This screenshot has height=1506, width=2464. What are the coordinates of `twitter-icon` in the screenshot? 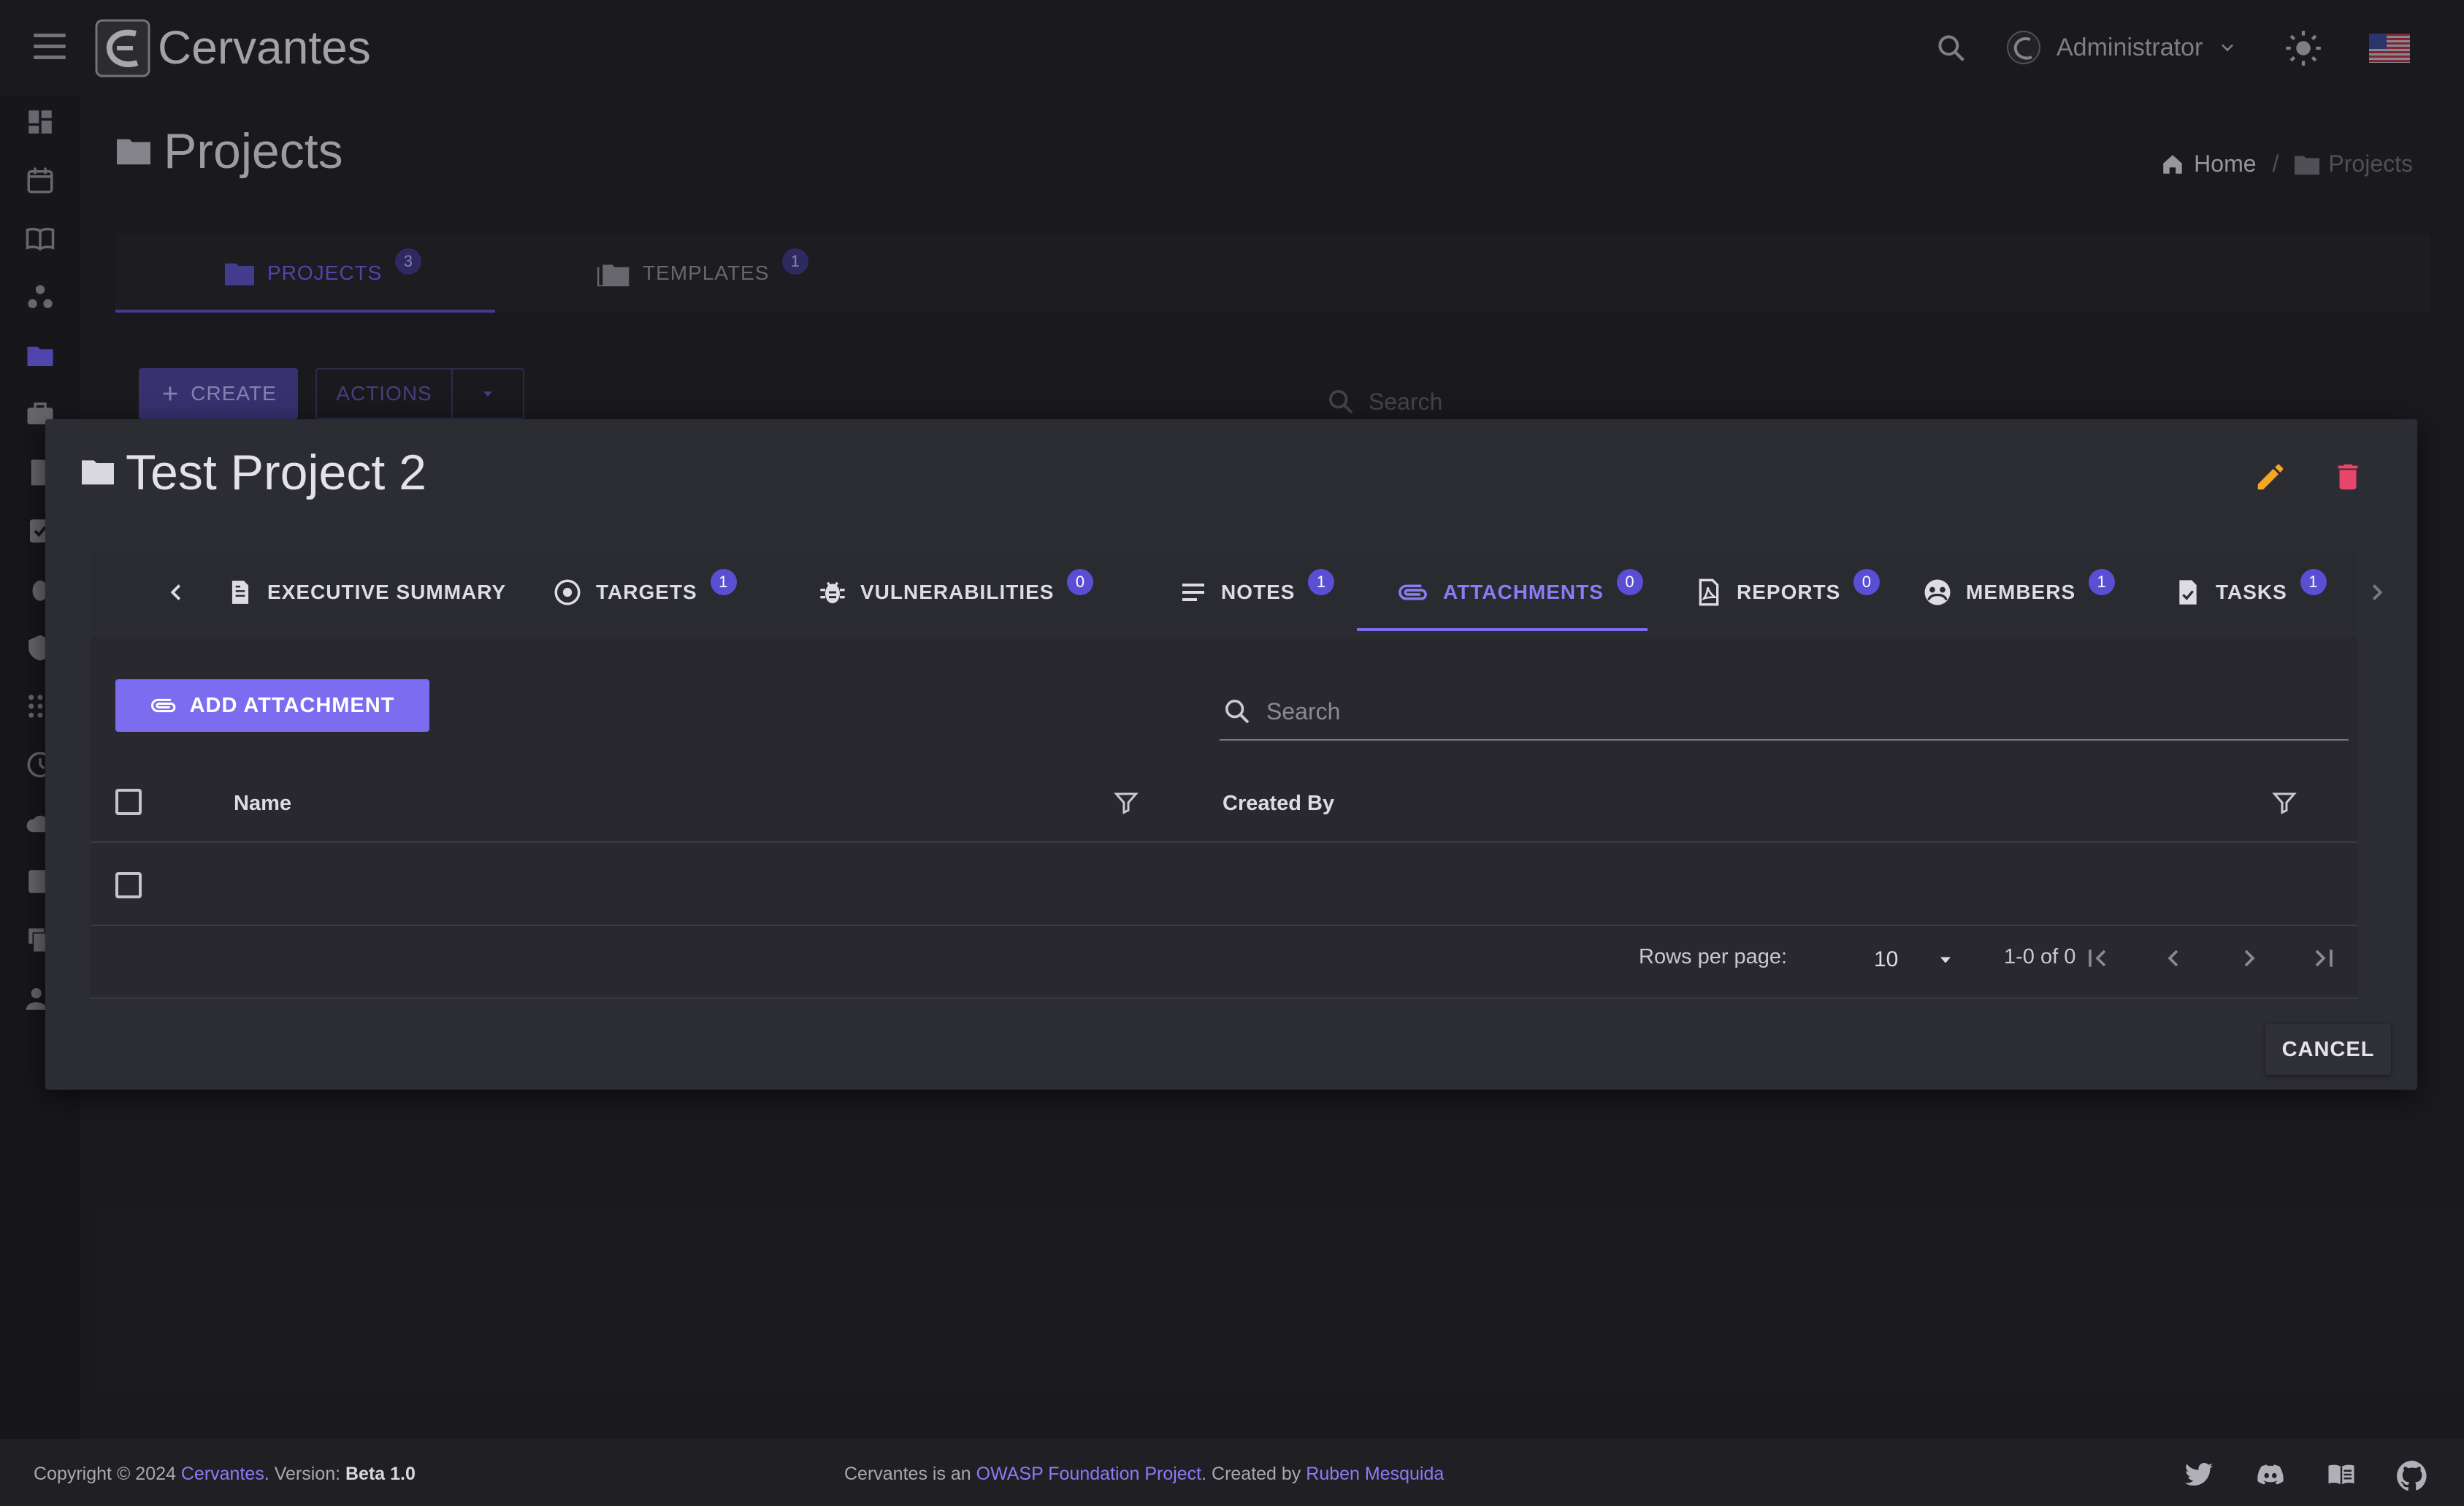 It's located at (2199, 1474).